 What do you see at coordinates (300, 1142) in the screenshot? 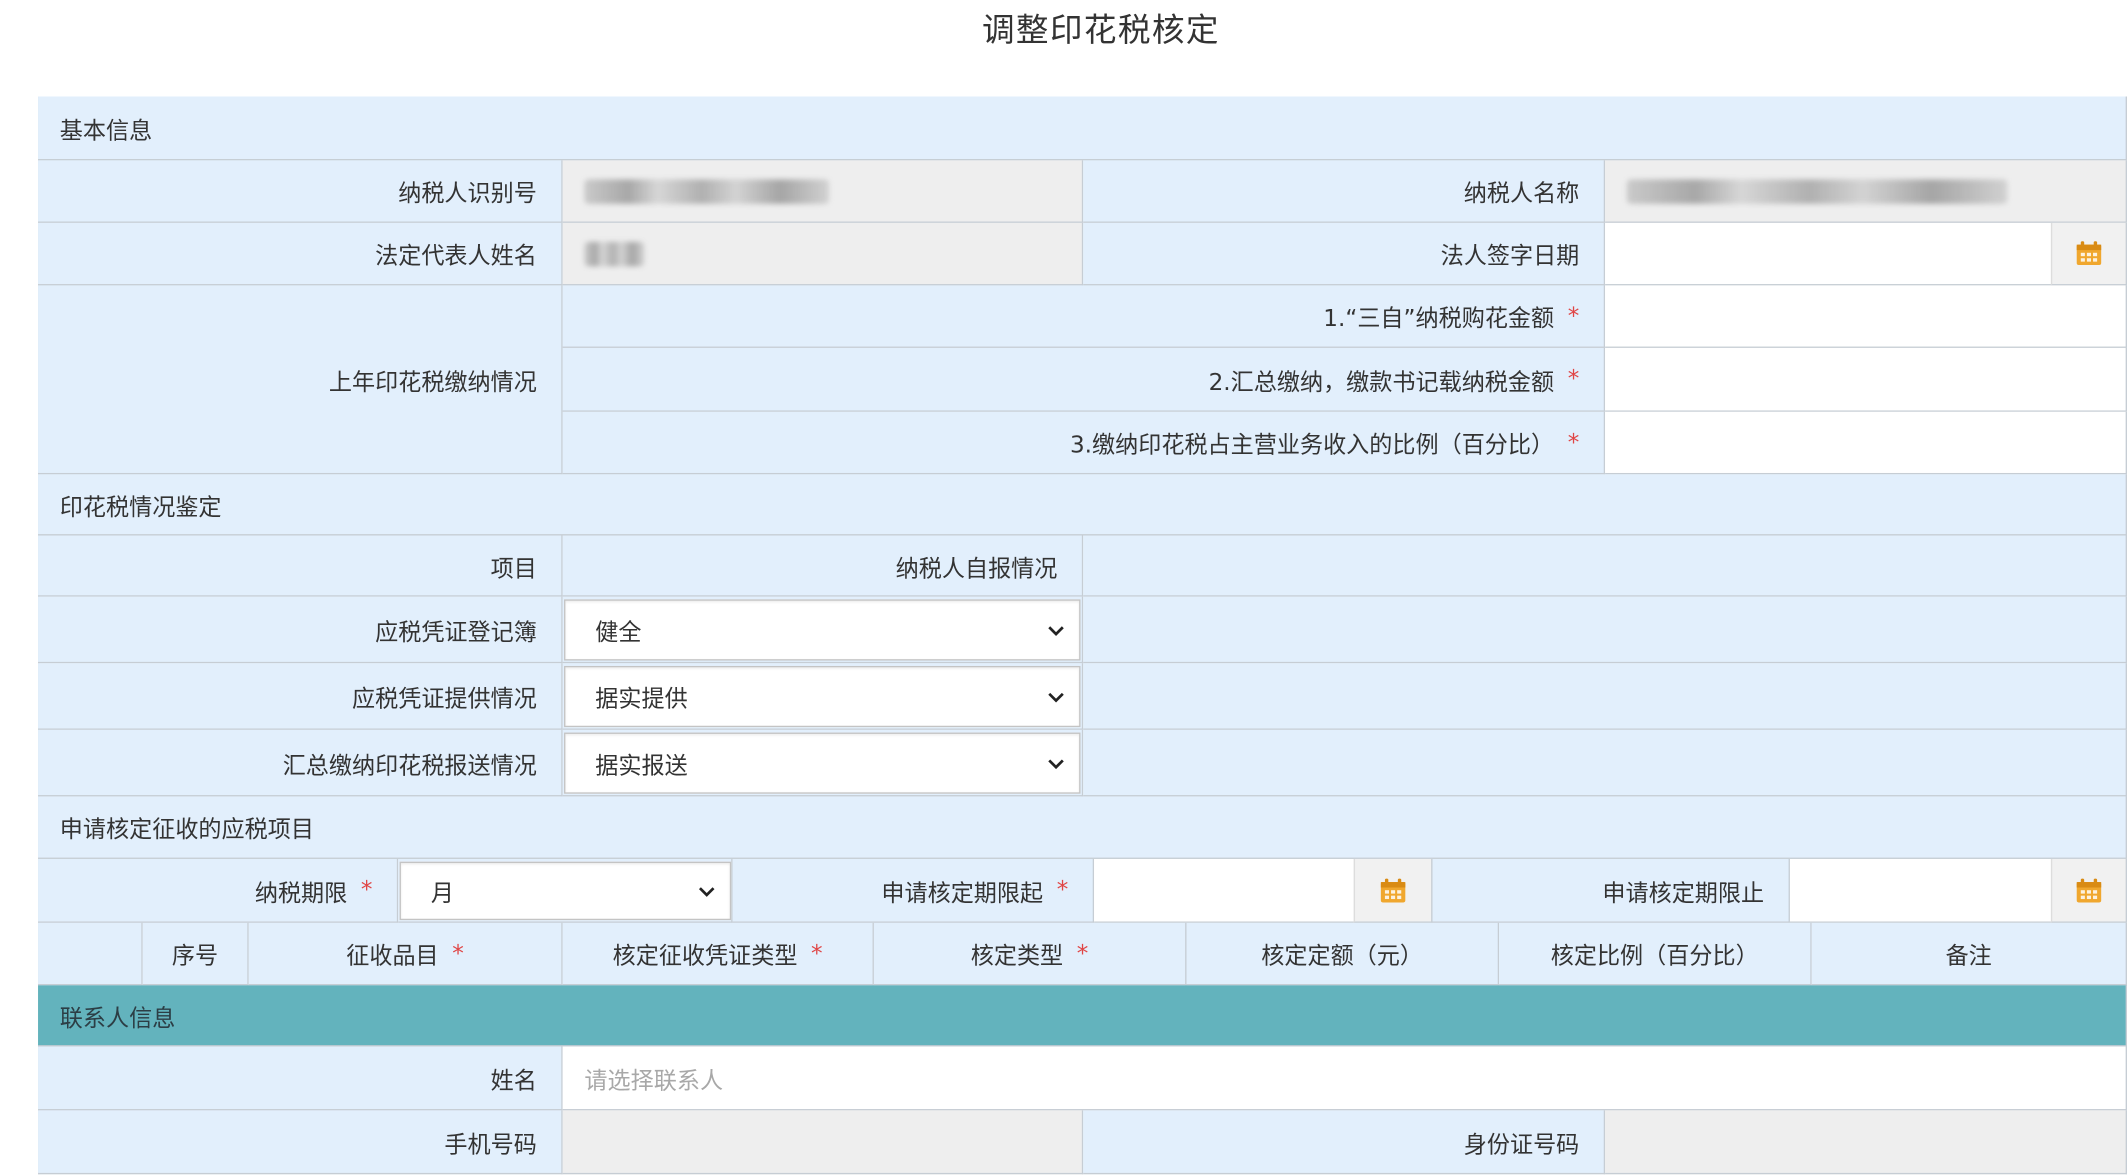
I see `phone-label: 手机号码` at bounding box center [300, 1142].